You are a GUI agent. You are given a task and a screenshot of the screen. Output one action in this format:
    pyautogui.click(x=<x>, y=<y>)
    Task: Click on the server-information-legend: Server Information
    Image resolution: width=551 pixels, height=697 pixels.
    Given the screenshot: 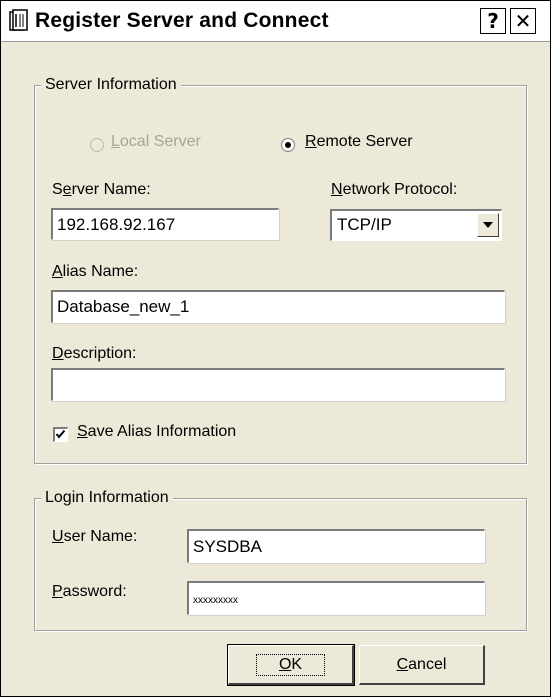 What is the action you would take?
    pyautogui.click(x=111, y=85)
    